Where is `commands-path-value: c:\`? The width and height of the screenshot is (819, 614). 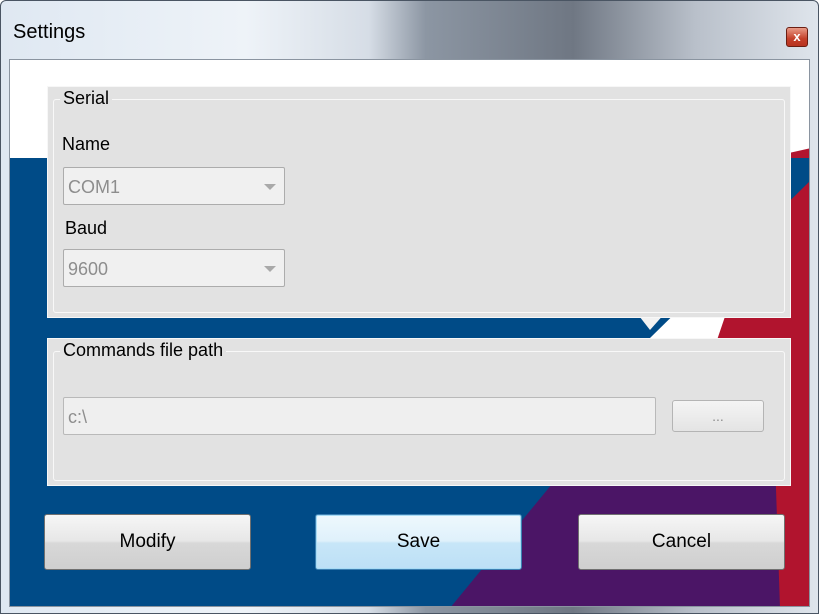
commands-path-value: c:\ is located at coordinates (78, 417).